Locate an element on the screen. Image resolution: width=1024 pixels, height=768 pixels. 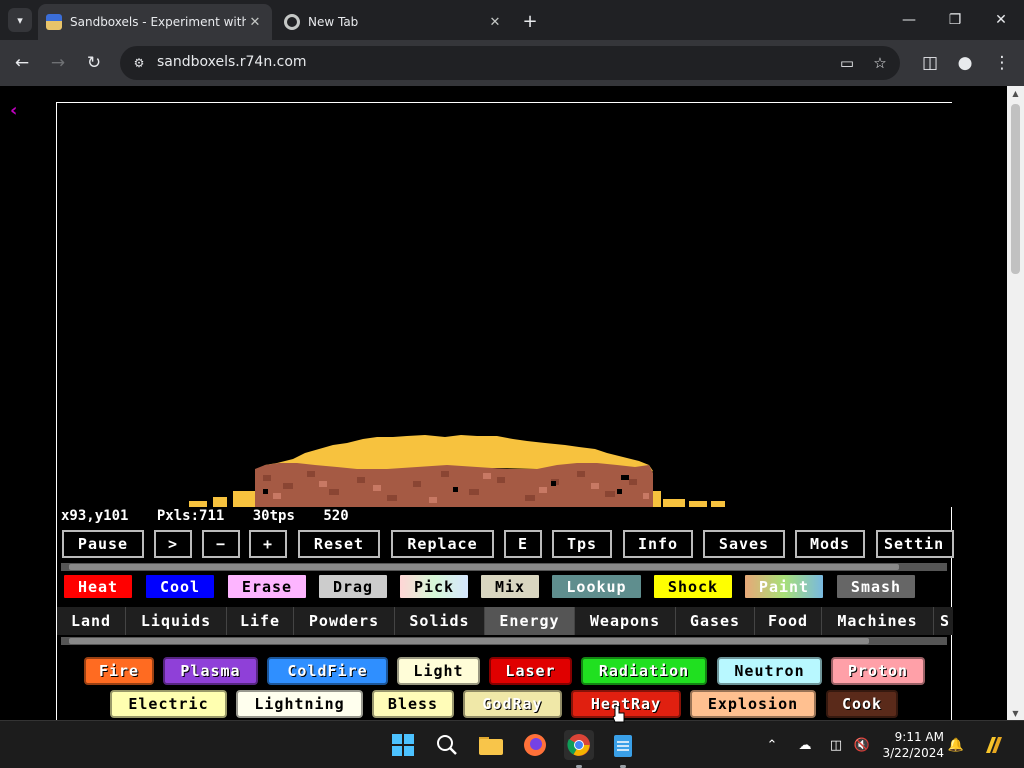
info-button: Info is located at coordinates (658, 544).